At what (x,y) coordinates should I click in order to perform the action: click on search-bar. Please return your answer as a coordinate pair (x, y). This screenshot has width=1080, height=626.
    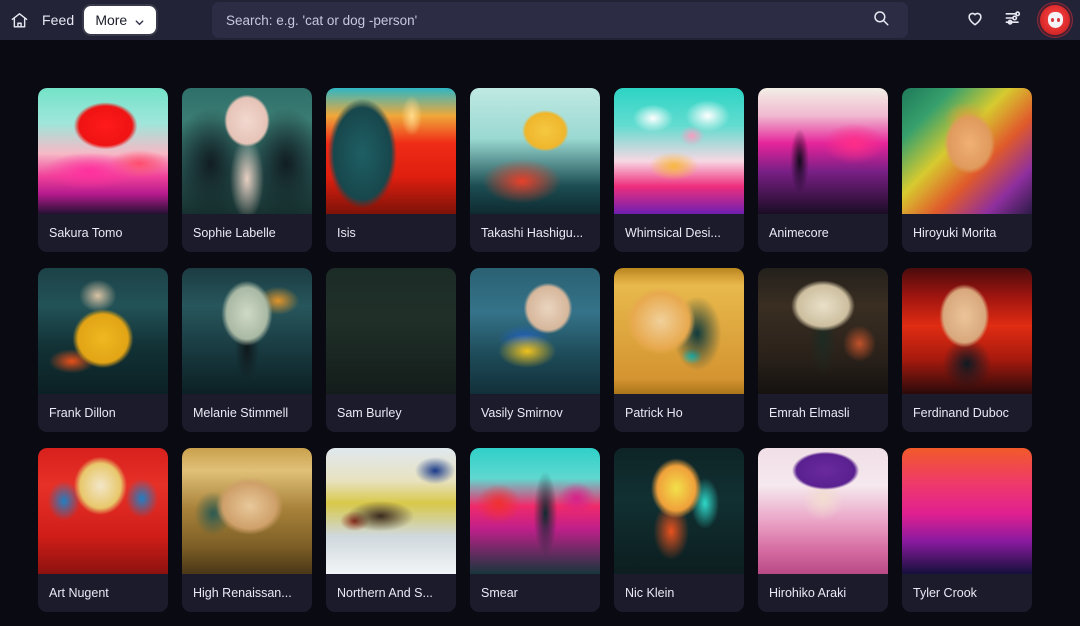
    Looking at the image, I should click on (560, 20).